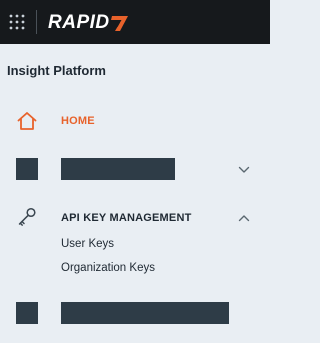 The height and width of the screenshot is (343, 320). I want to click on home-icon, so click(27, 121).